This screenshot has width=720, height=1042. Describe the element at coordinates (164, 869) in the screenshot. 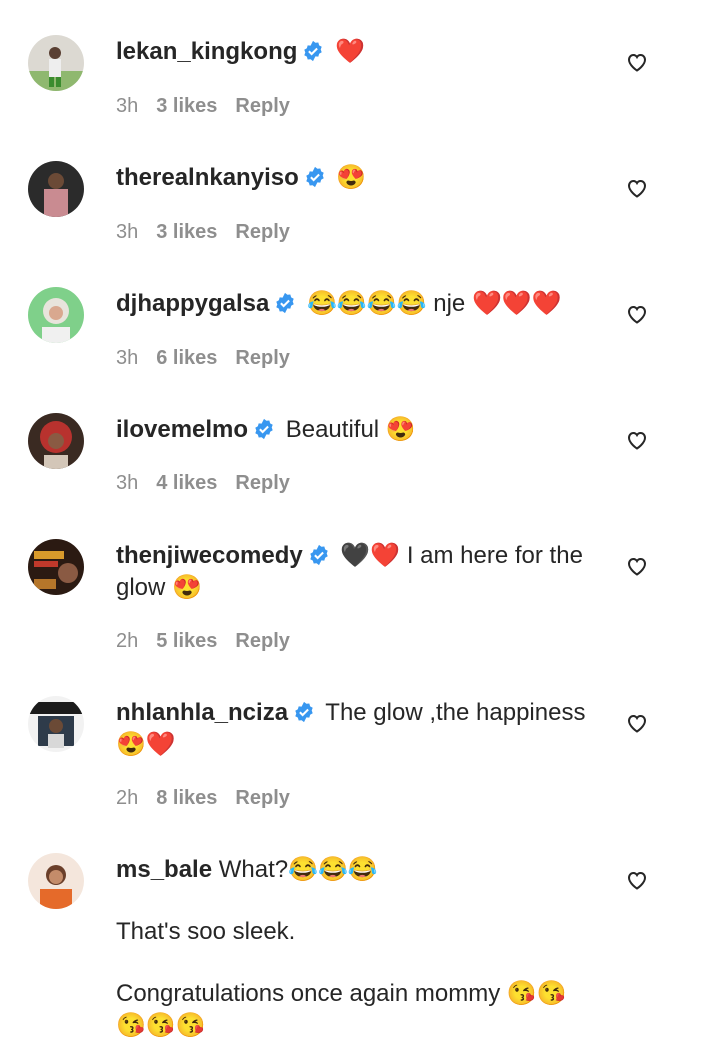

I see `username: ms_bale` at that location.